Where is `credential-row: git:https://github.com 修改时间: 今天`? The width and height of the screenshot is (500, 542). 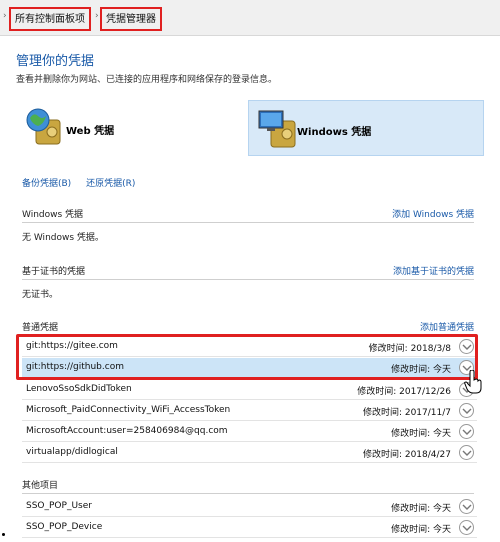 credential-row: git:https://github.com 修改时间: 今天 is located at coordinates (249, 368).